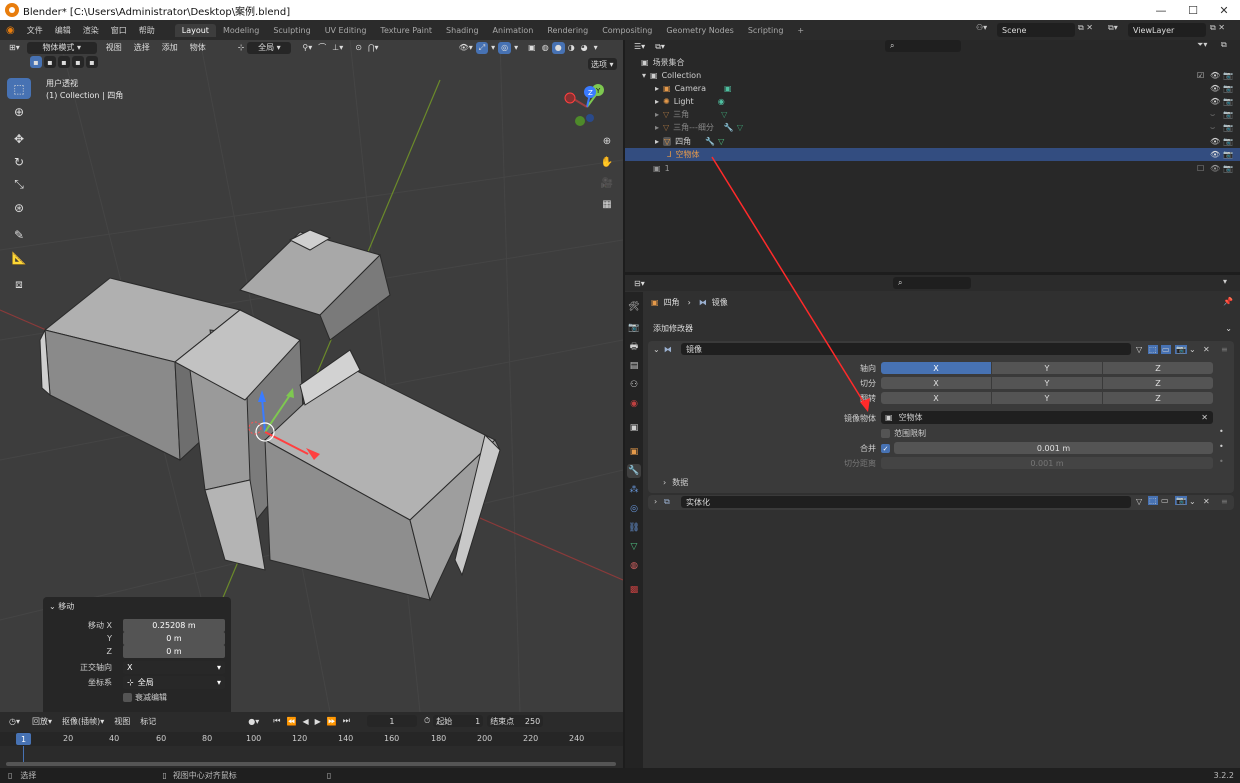 This screenshot has width=1240, height=783. Describe the element at coordinates (147, 30) in the screenshot. I see `menu-help: 帮助` at that location.